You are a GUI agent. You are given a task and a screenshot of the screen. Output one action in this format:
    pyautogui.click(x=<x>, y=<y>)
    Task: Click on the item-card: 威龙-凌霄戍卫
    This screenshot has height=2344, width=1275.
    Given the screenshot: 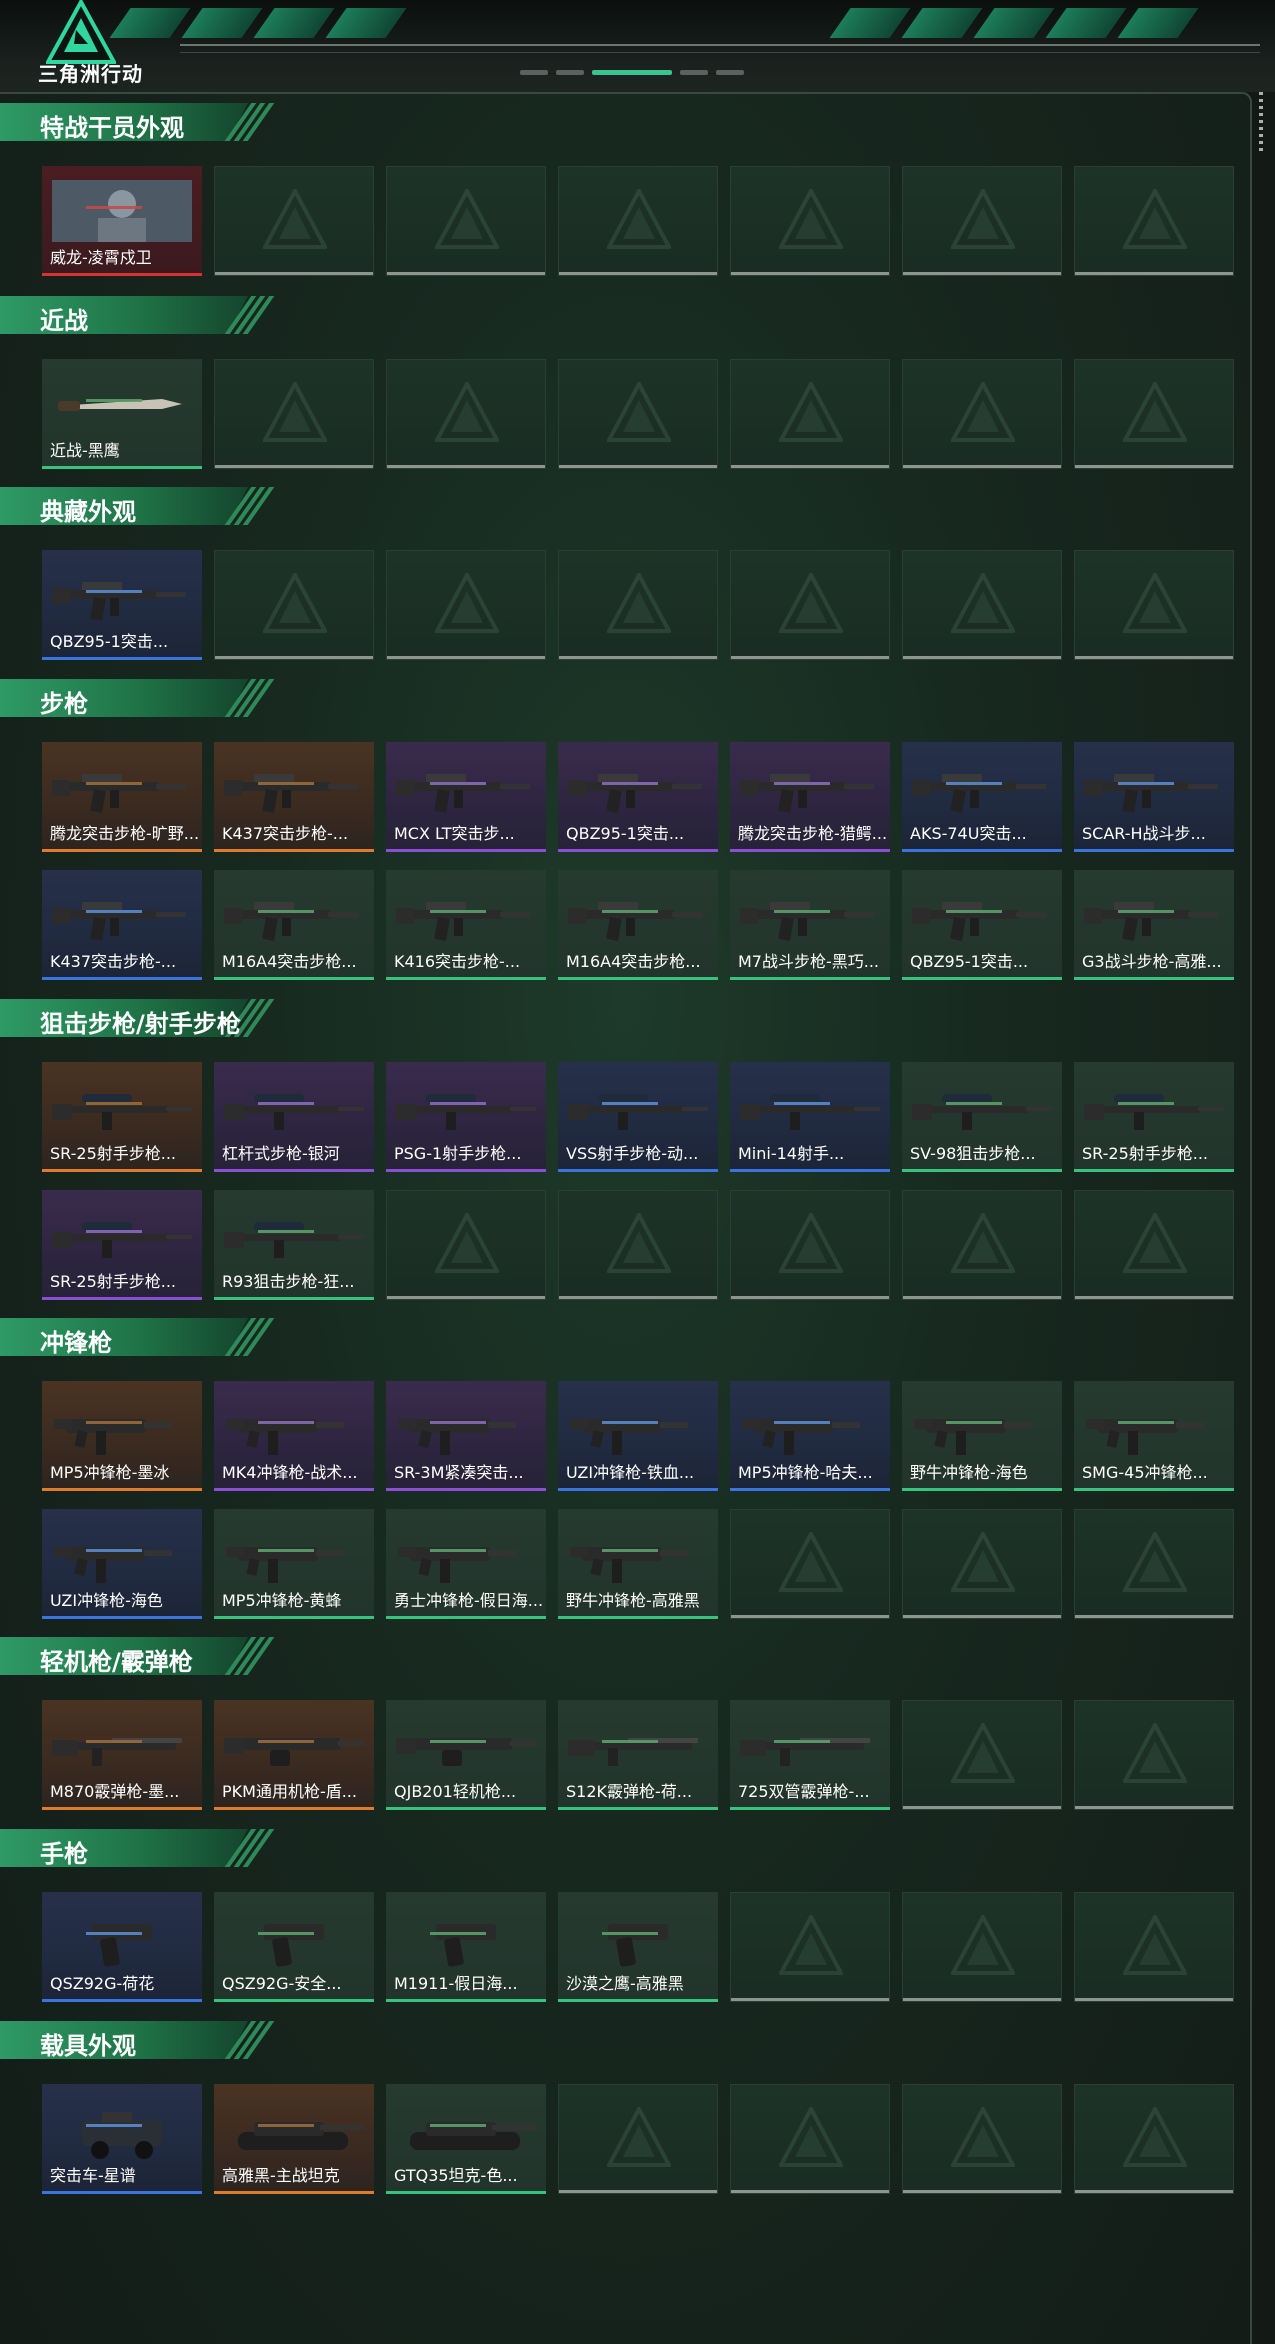 What is the action you would take?
    pyautogui.click(x=122, y=221)
    